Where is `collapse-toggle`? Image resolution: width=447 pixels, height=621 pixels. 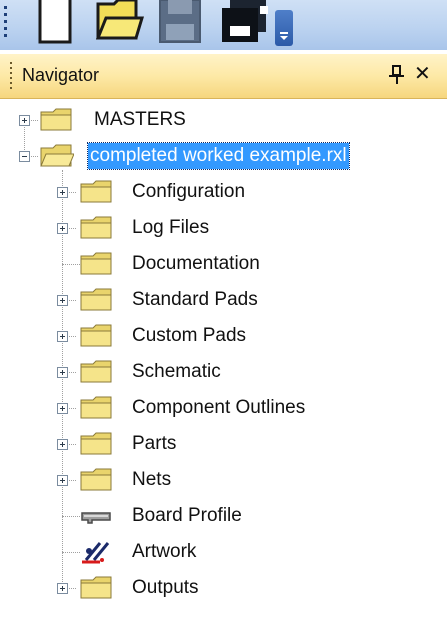 collapse-toggle is located at coordinates (24, 156).